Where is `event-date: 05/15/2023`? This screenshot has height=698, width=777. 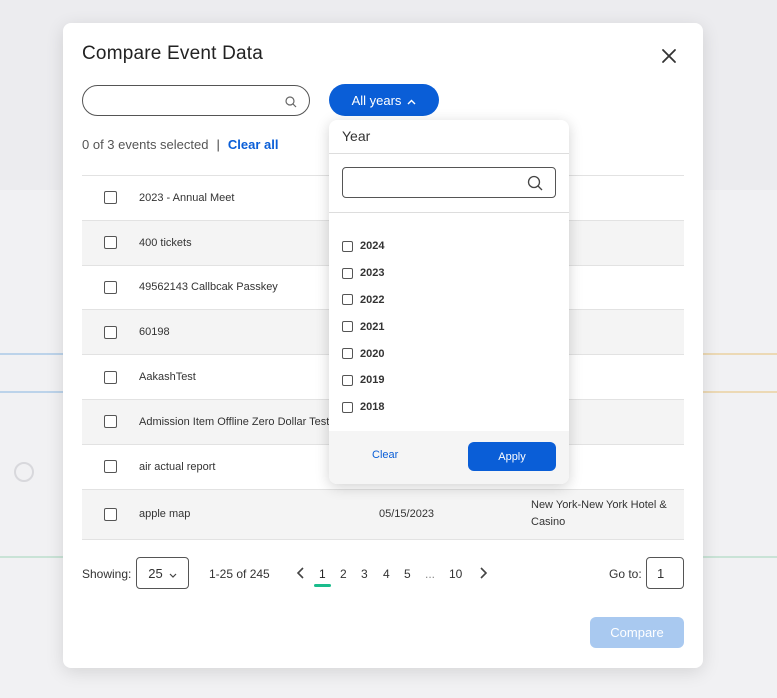 event-date: 05/15/2023 is located at coordinates (407, 514).